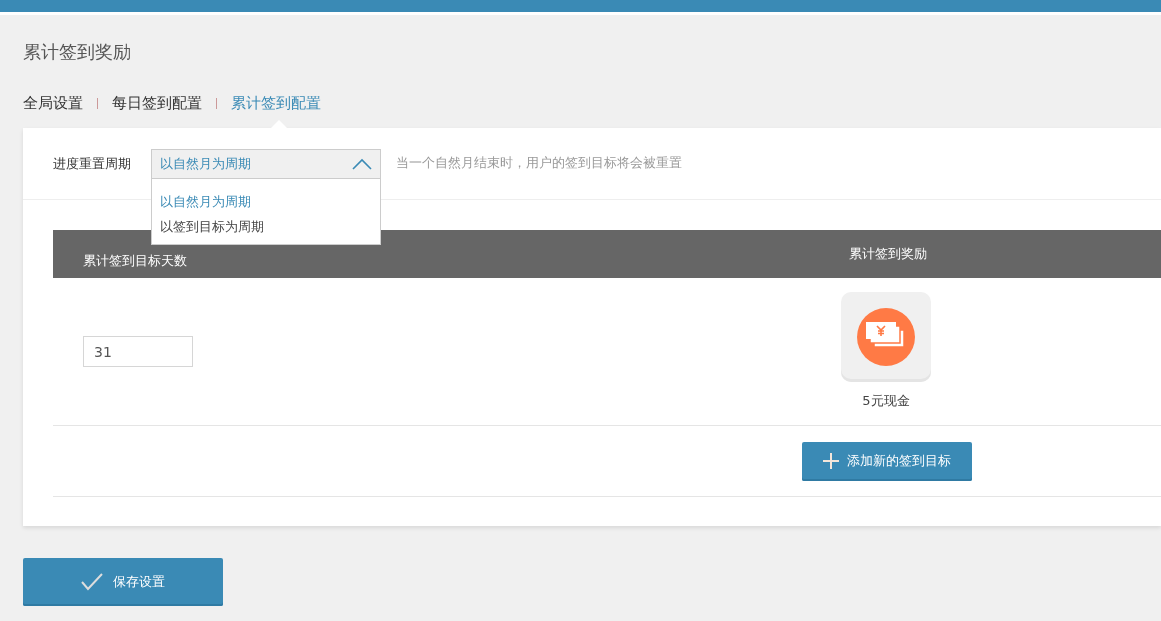 The height and width of the screenshot is (621, 1161). What do you see at coordinates (53, 103) in the screenshot?
I see `tab: 全局设置` at bounding box center [53, 103].